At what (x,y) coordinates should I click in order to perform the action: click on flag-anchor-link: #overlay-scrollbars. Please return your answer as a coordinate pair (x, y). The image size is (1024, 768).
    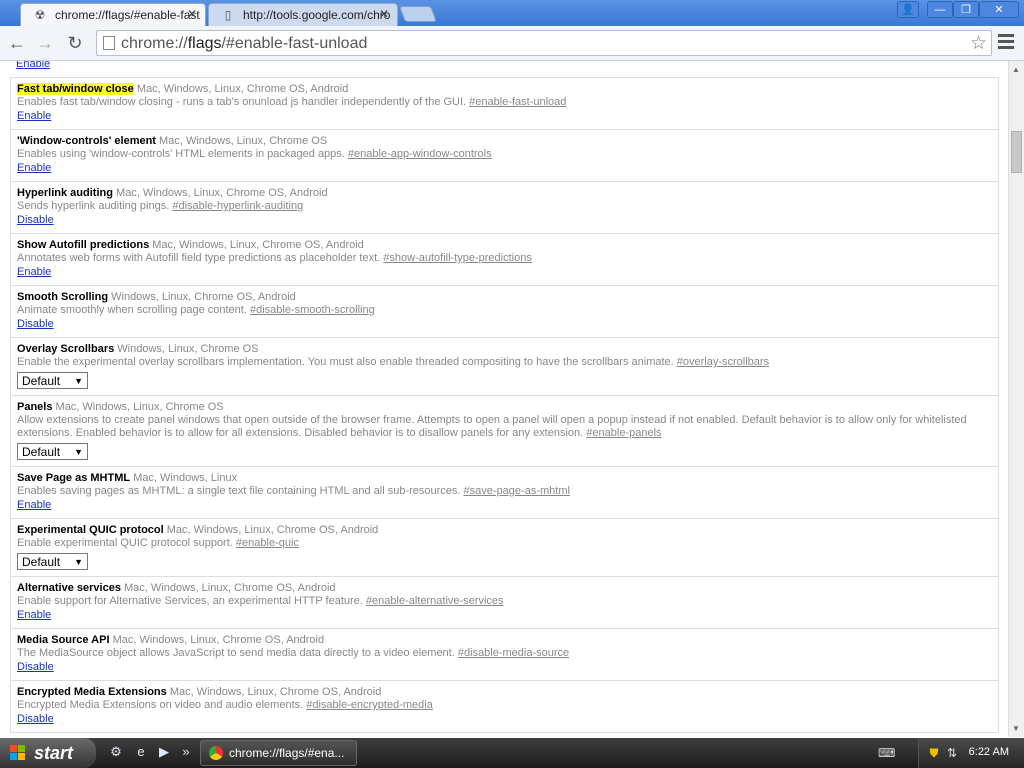
    Looking at the image, I should click on (723, 362).